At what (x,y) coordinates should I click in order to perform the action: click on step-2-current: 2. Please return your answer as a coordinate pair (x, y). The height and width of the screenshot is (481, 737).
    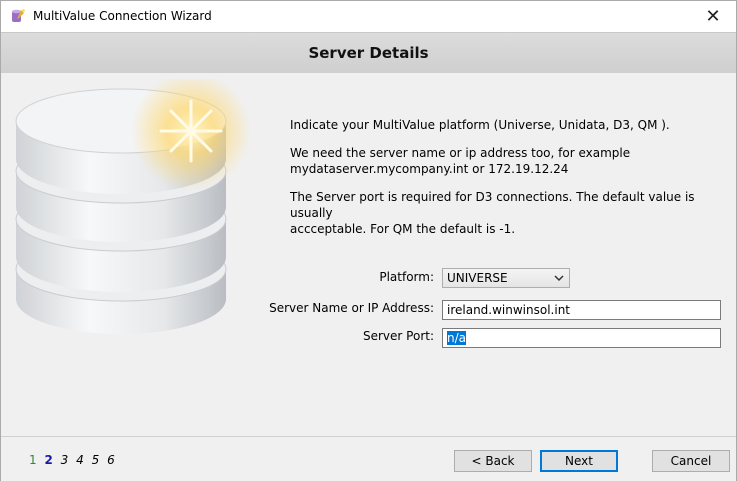
    Looking at the image, I should click on (48, 460).